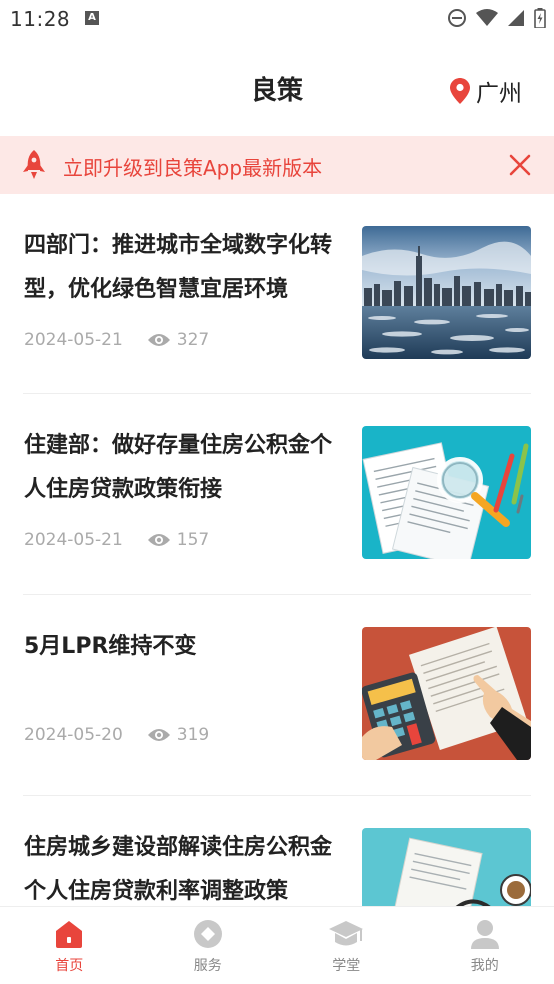  I want to click on notification-icon: A, so click(92, 18).